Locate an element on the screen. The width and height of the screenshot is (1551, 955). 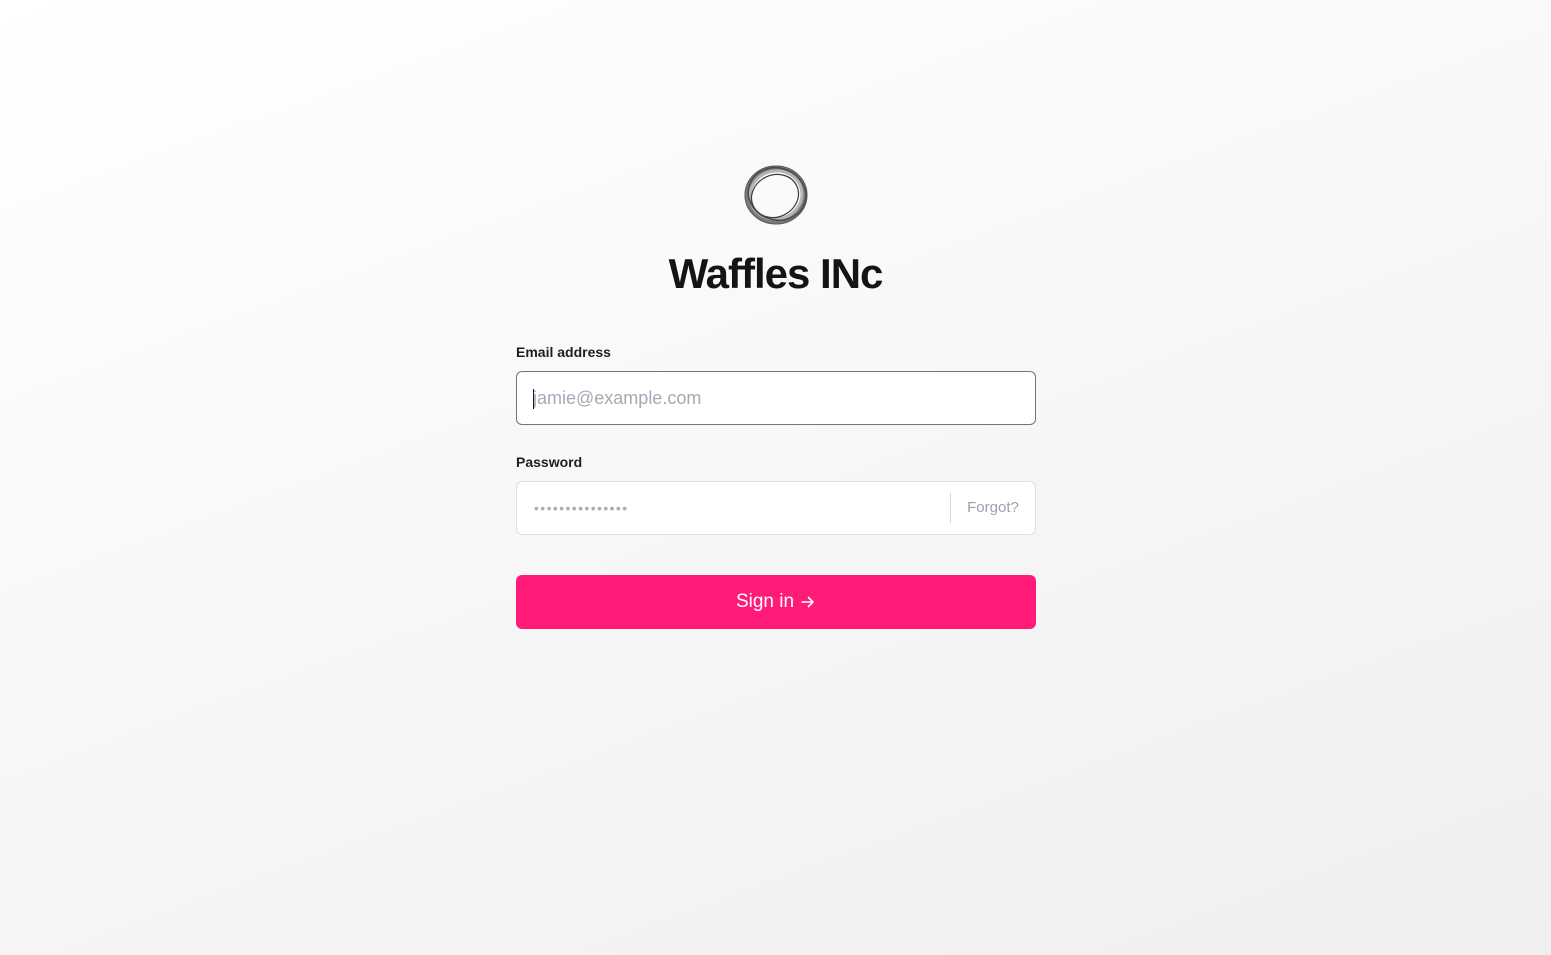
email-field is located at coordinates (776, 398).